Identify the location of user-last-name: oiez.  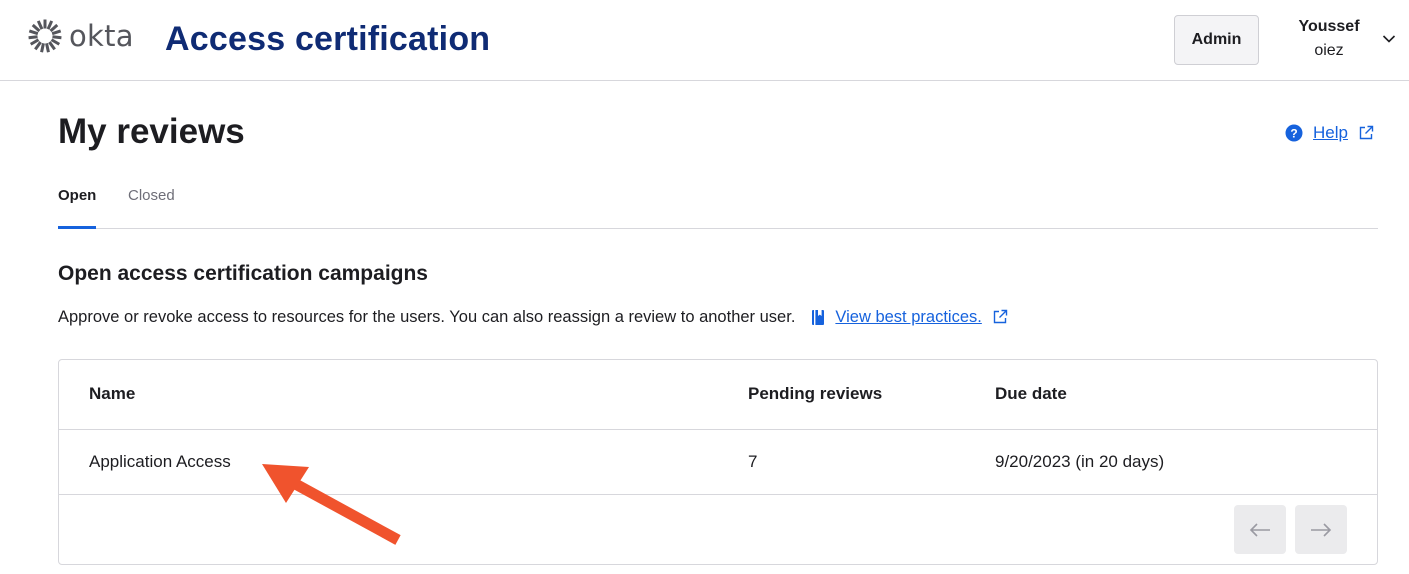
(1329, 50).